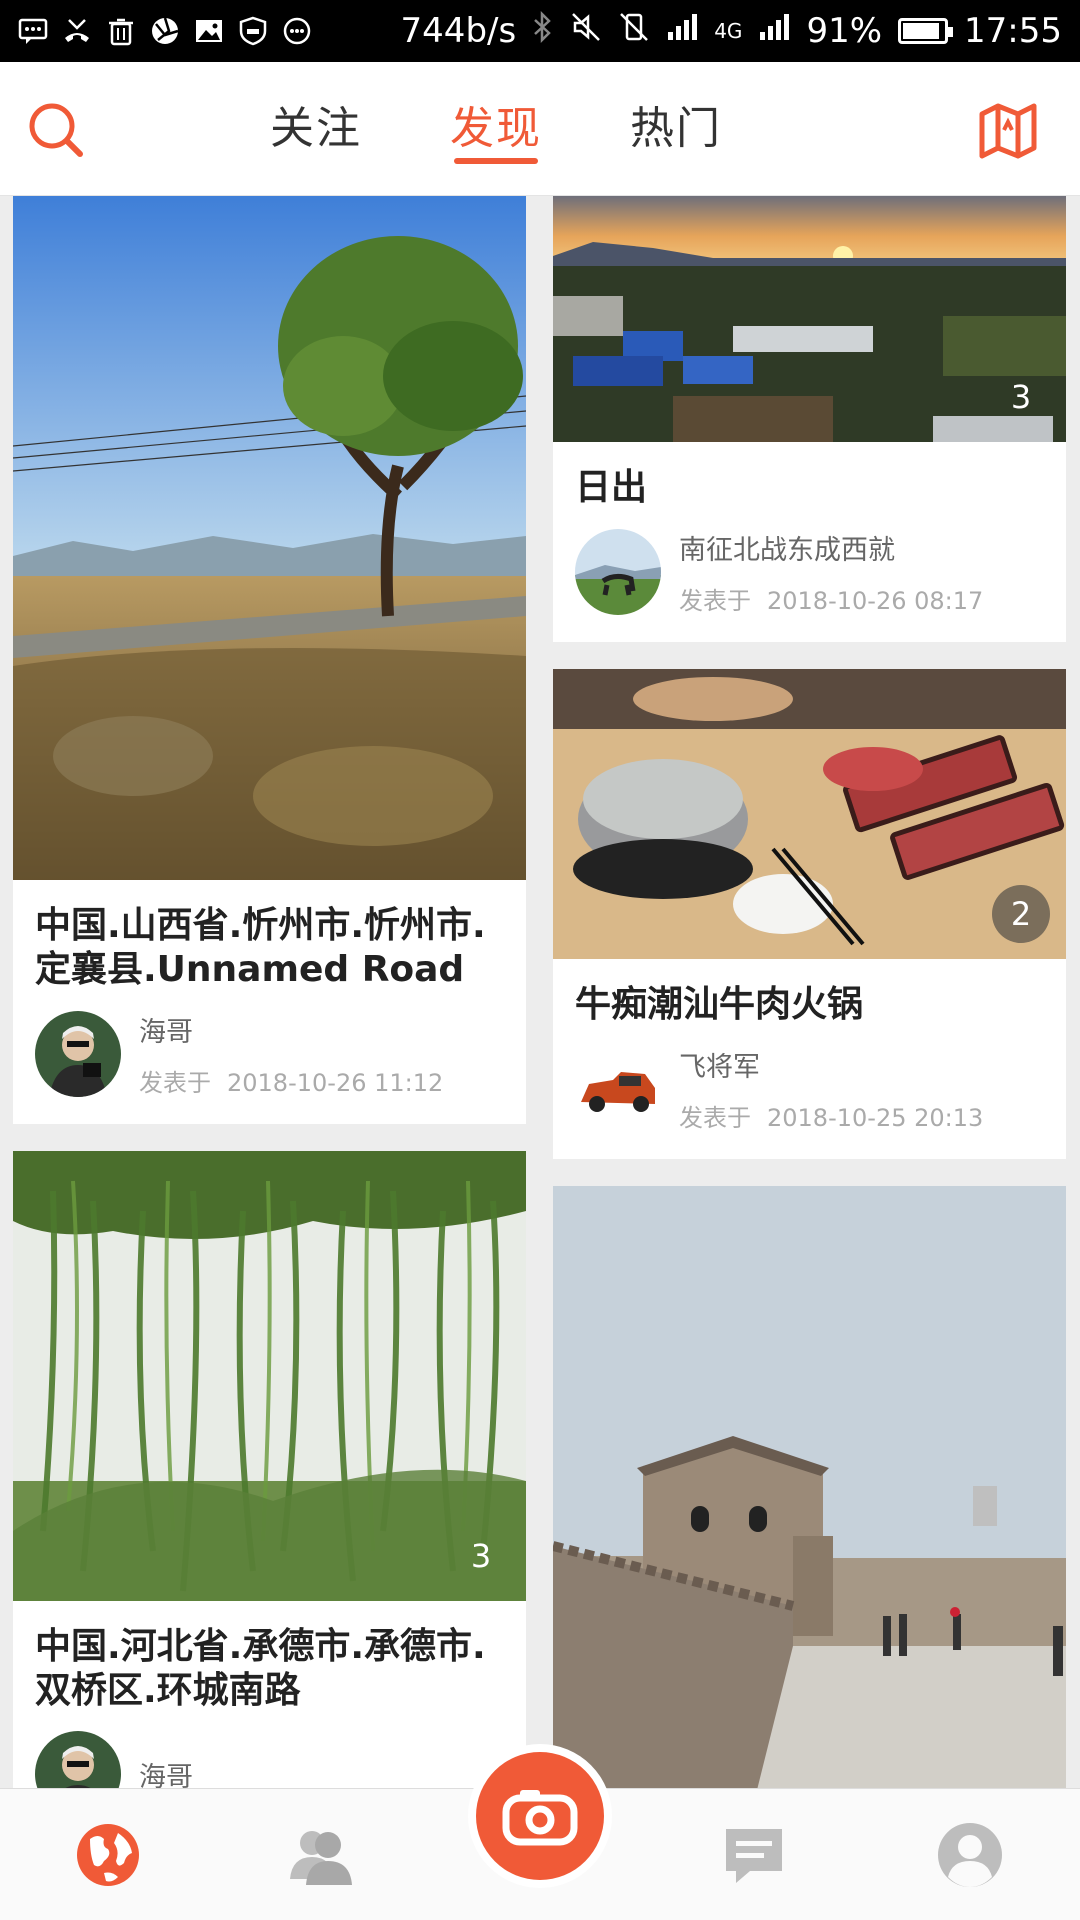 The image size is (1080, 1920). I want to click on posted-time: 2018-10-25 20:13, so click(875, 1118).